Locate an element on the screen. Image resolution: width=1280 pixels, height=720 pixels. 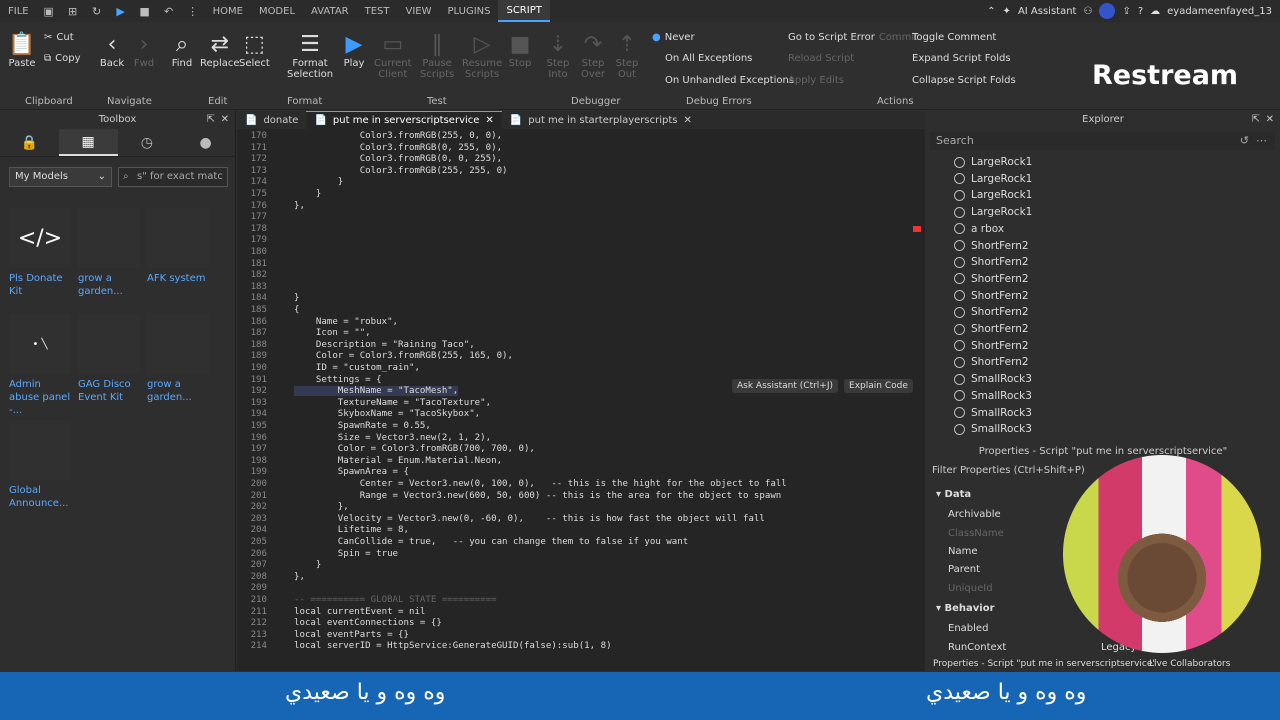
current-client-button: ▭ Current Client is located at coordinates (393, 55).